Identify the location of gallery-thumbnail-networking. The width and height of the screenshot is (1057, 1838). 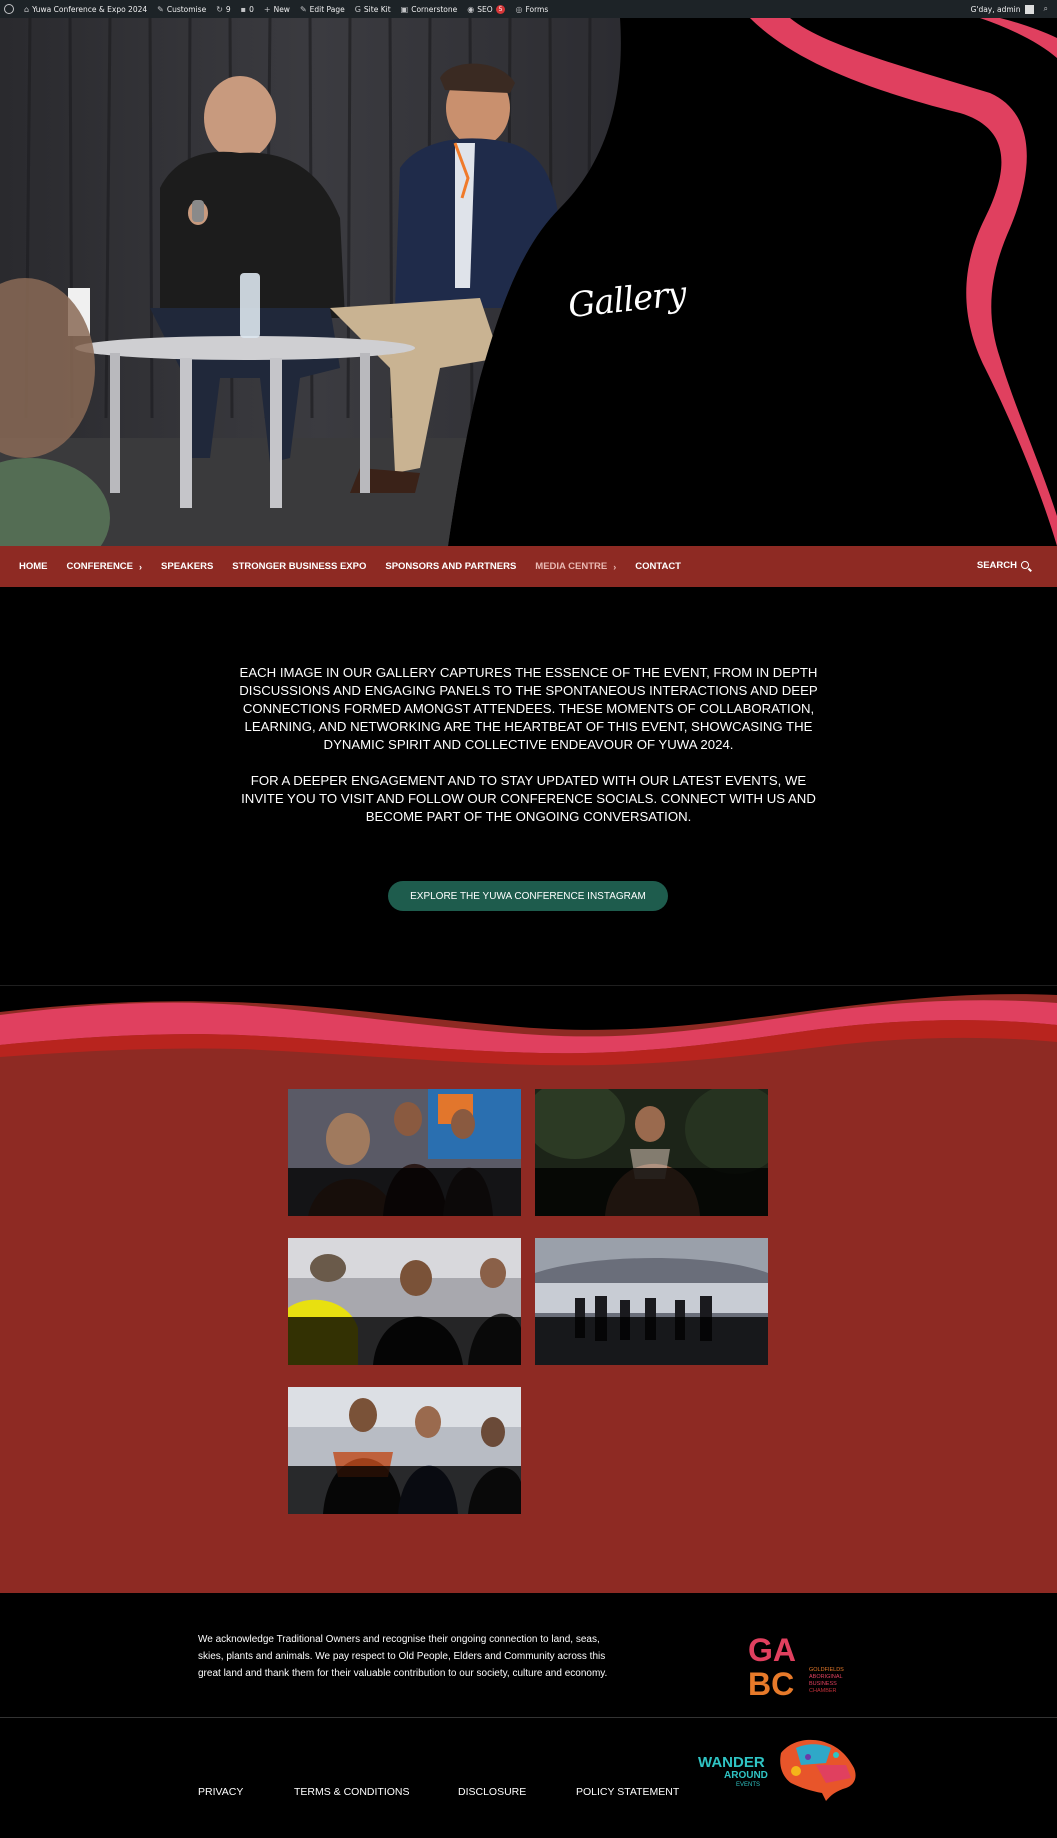
(404, 1301).